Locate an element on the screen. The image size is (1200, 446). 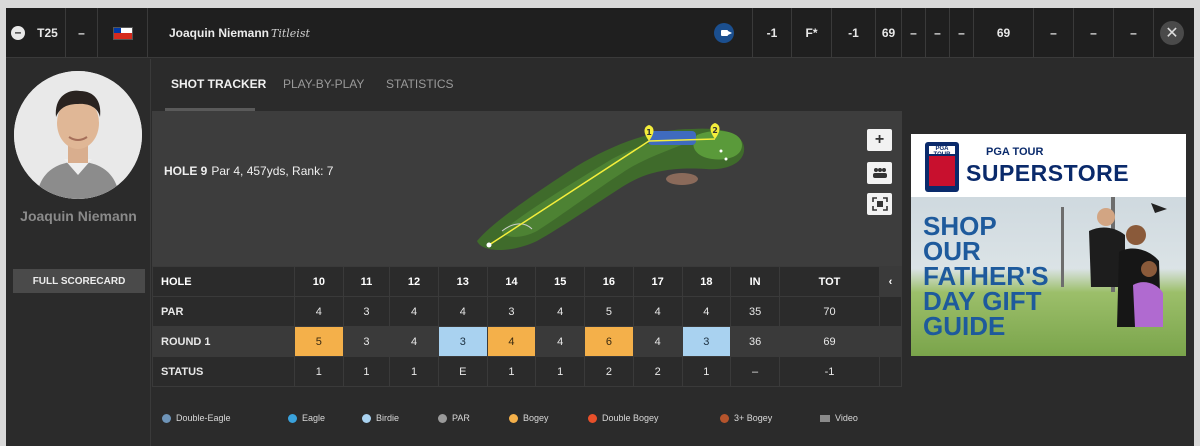
close-button: ✕ is located at coordinates (1172, 33).